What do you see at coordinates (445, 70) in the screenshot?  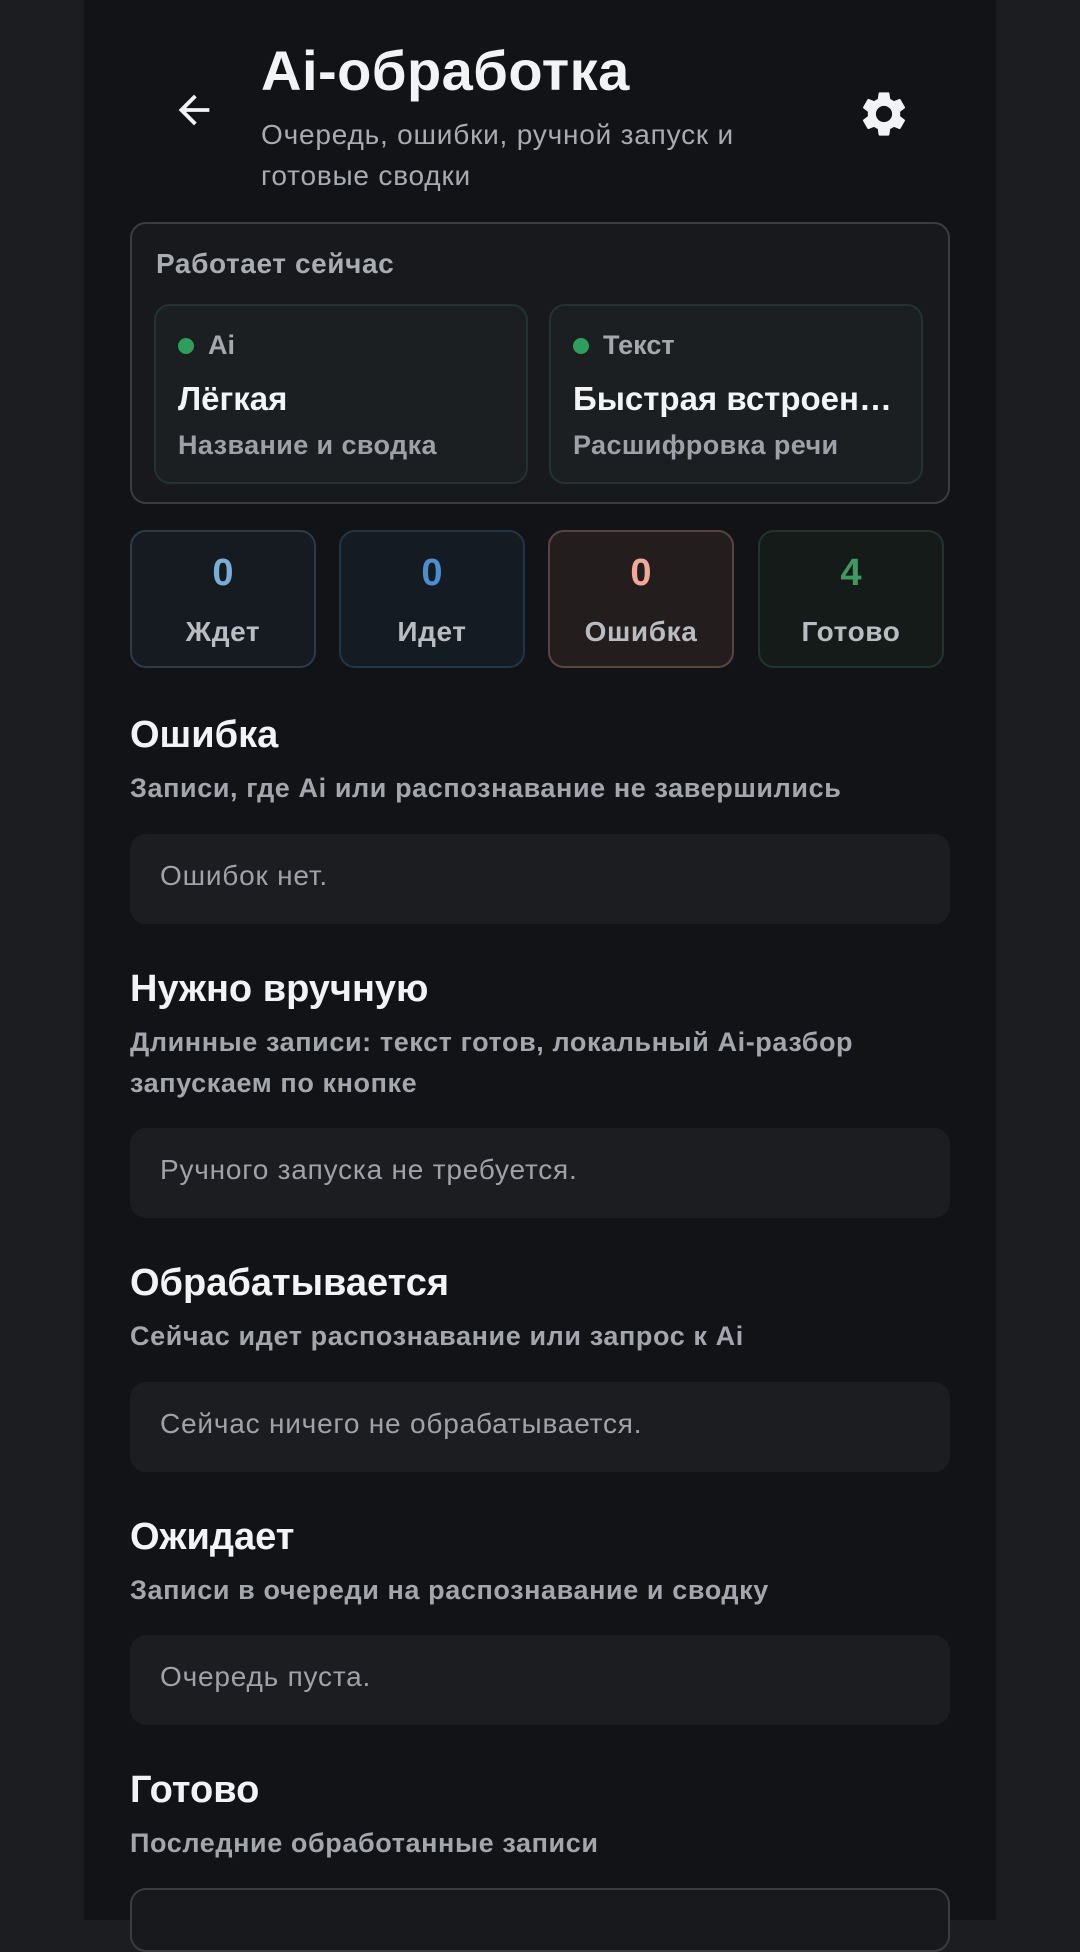 I see `page-title: Ai-обработка` at bounding box center [445, 70].